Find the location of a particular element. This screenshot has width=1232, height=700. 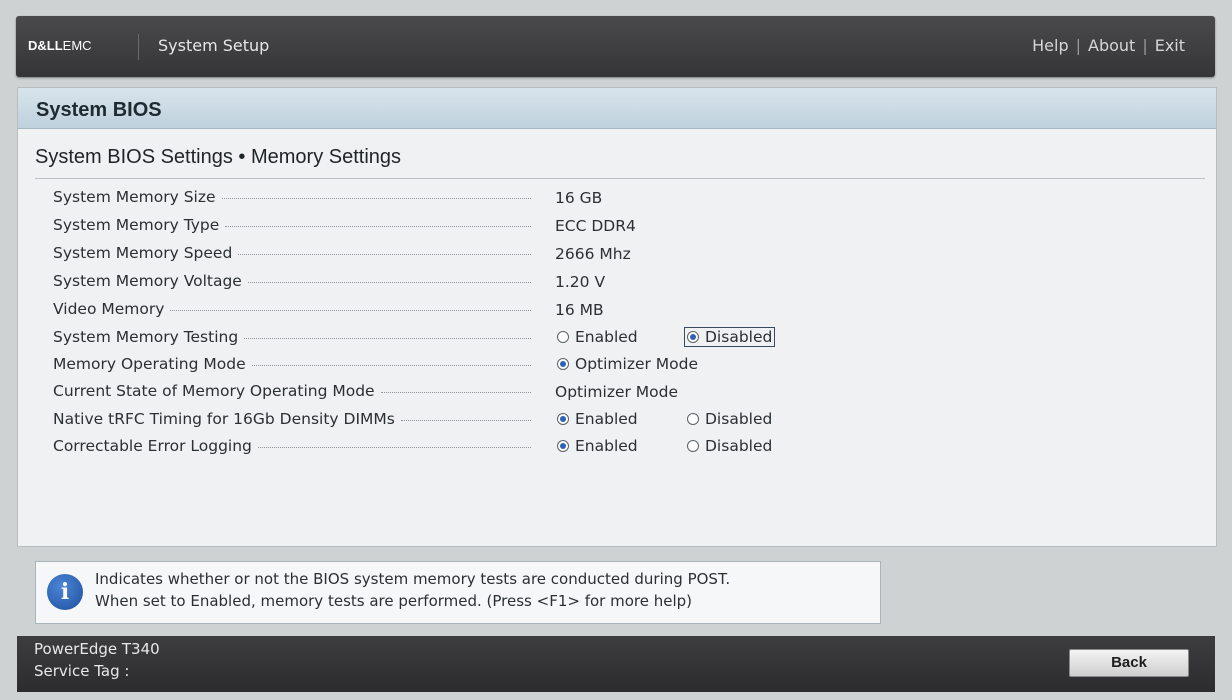

setting-label: System Memory Size is located at coordinates (134, 197).